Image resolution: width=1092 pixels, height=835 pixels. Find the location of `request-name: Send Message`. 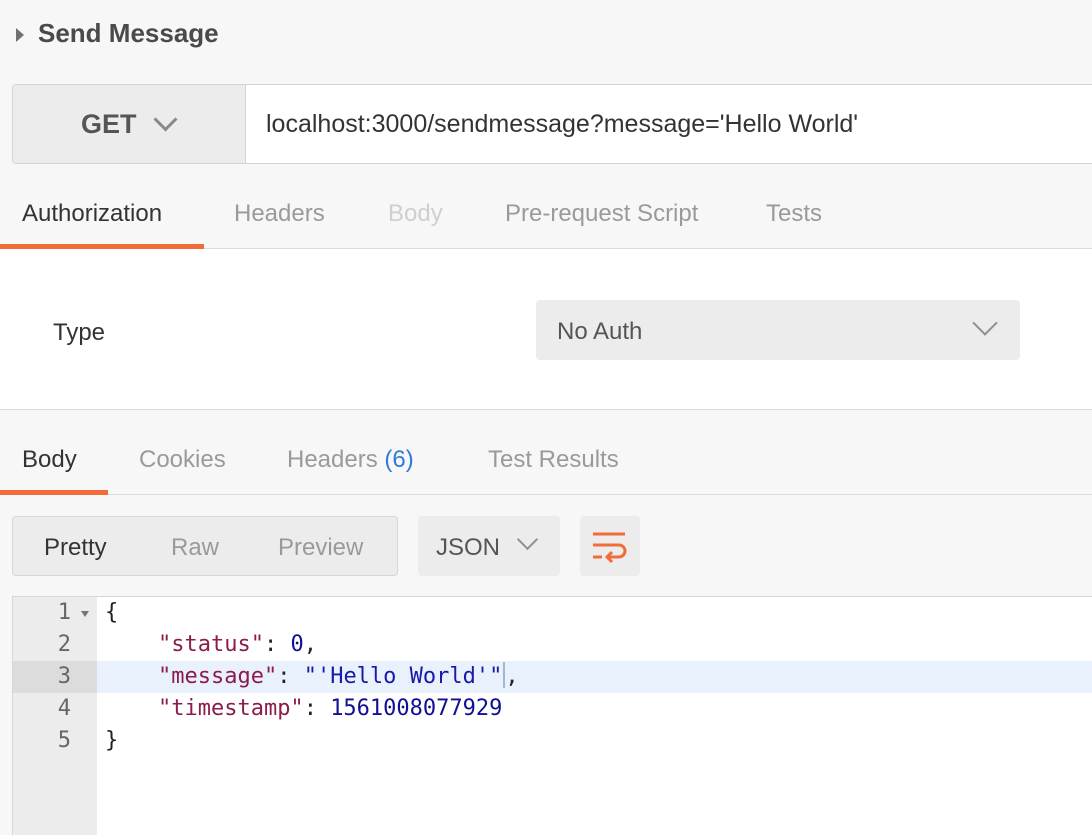

request-name: Send Message is located at coordinates (128, 33).